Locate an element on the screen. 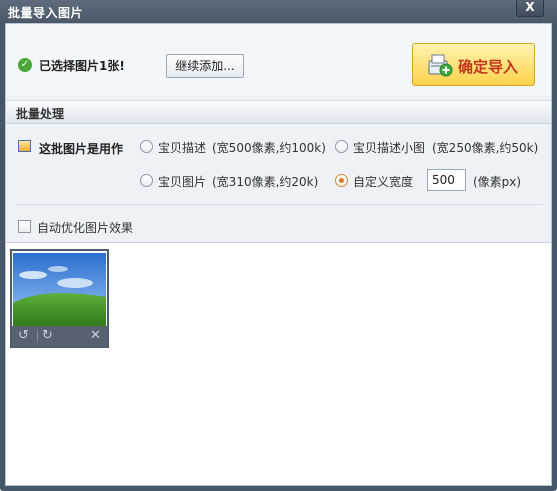 Image resolution: width=557 pixels, height=491 pixels. custom-width-input is located at coordinates (446, 180).